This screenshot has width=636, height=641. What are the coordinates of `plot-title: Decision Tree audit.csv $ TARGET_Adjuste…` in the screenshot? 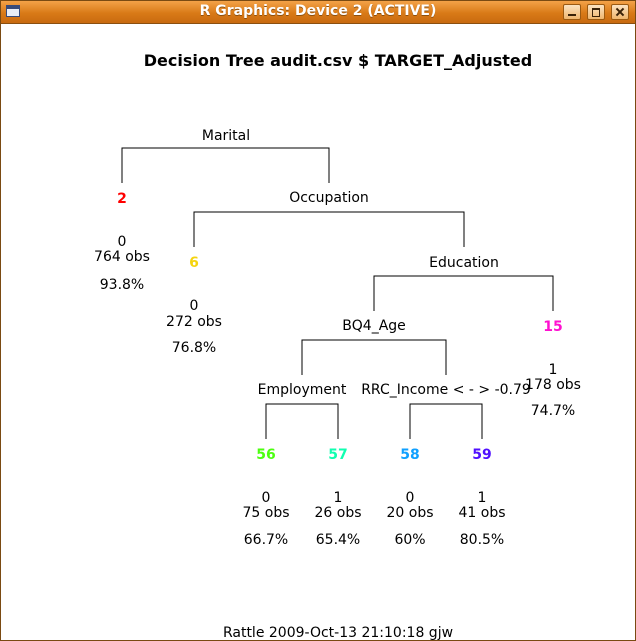 It's located at (338, 60).